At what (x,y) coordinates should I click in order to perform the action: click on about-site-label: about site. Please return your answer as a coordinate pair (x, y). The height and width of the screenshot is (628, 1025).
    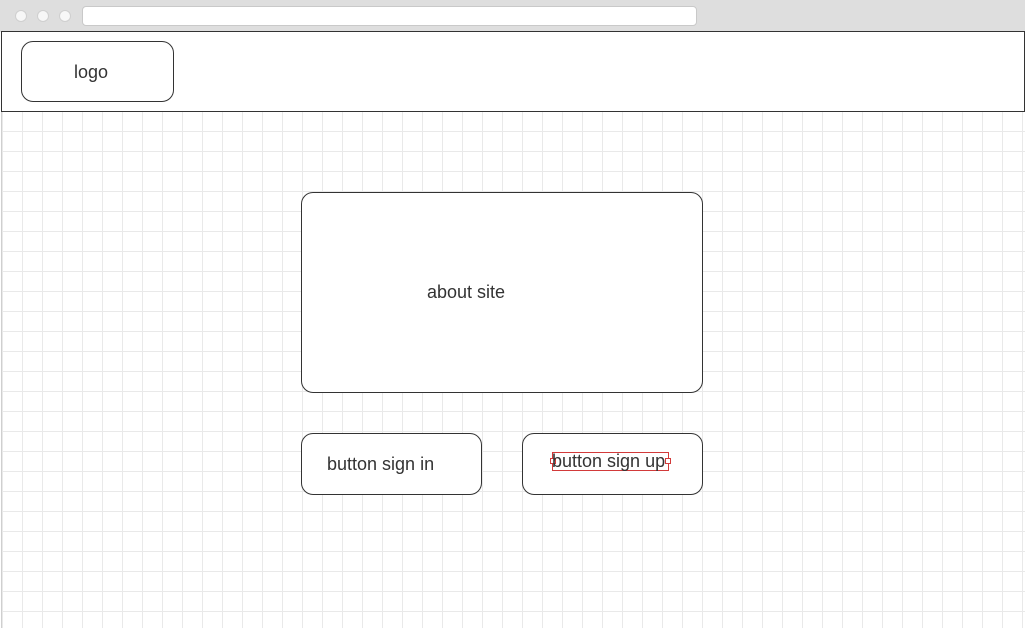
    Looking at the image, I should click on (466, 292).